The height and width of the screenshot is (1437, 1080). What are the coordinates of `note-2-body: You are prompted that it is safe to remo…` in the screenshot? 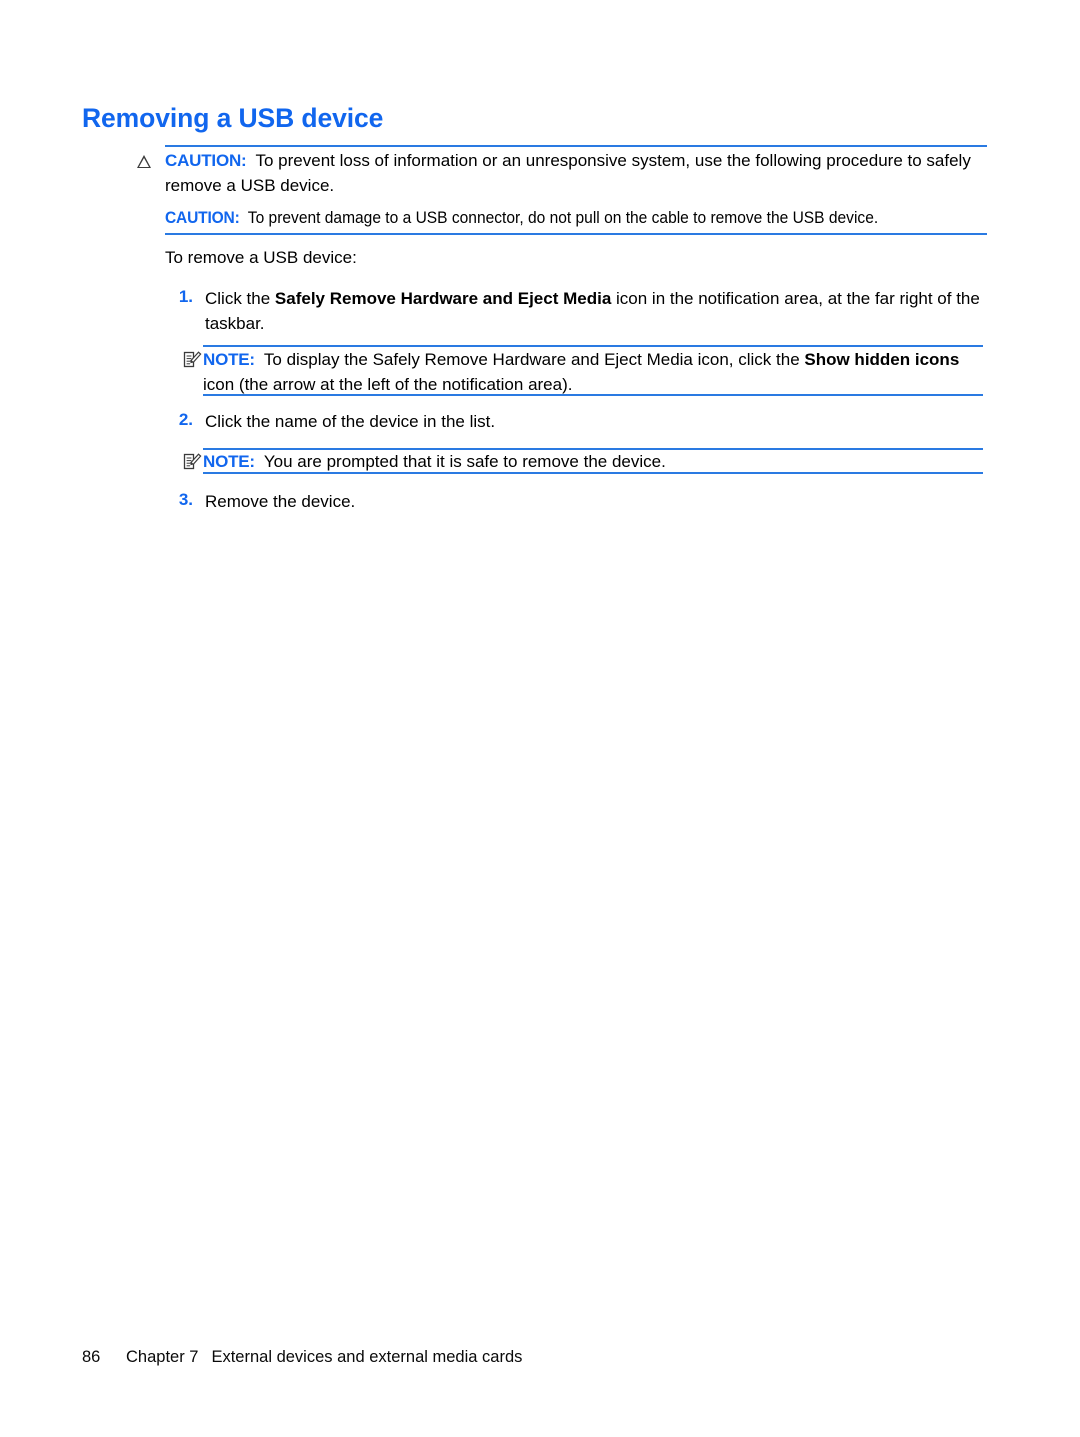 It's located at (464, 461).